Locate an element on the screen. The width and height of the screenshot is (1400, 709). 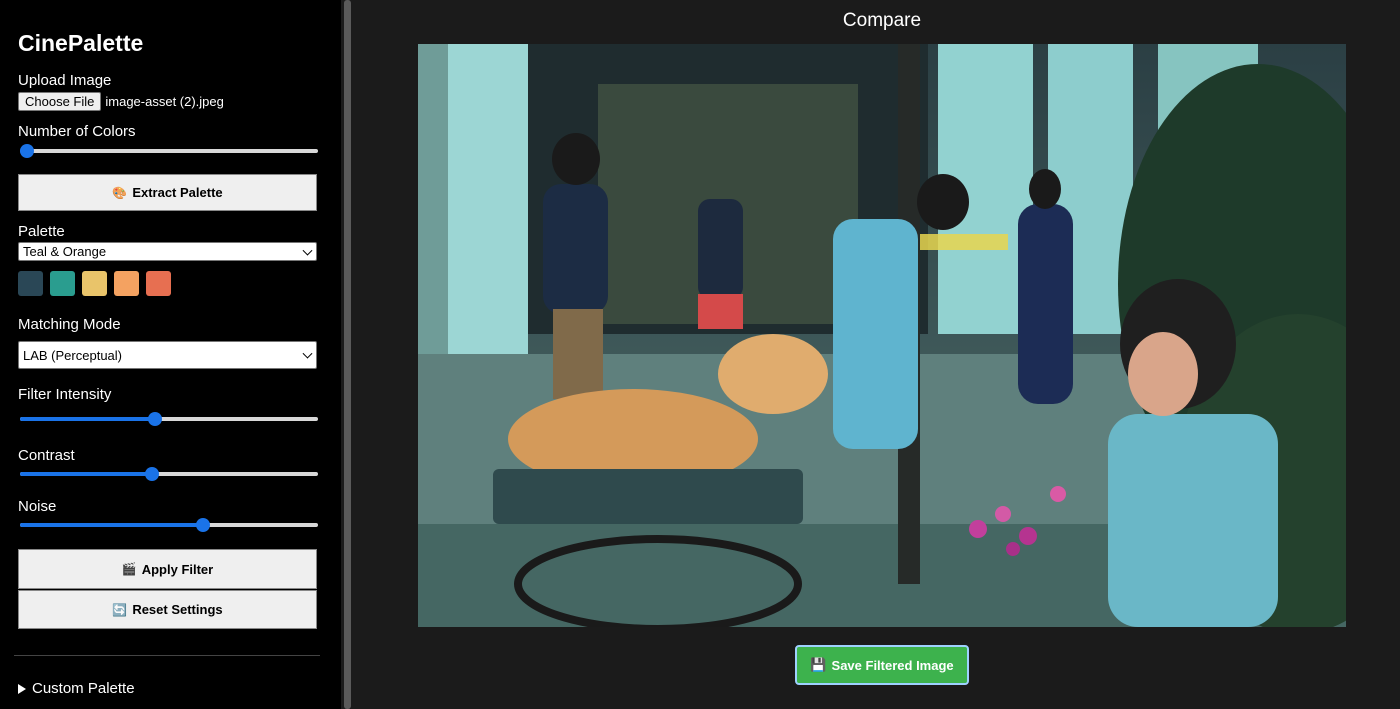
save-filtered-image-label: Save Filtered Image is located at coordinates (892, 665).